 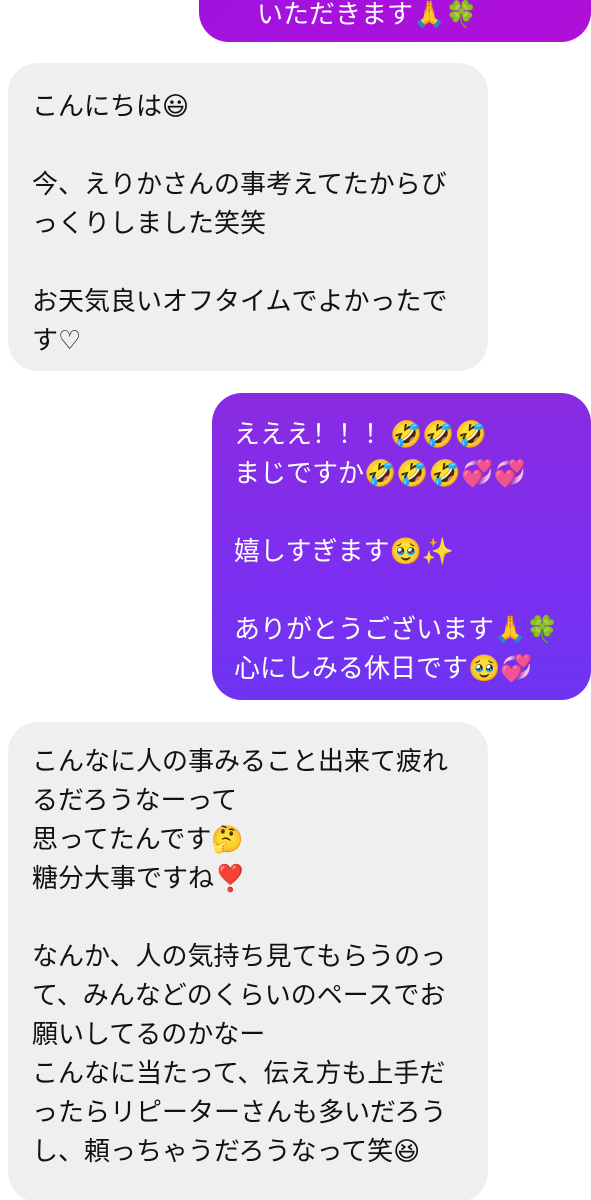 I want to click on message-line: 嬉しすぎます🥹✨, so click(x=344, y=552).